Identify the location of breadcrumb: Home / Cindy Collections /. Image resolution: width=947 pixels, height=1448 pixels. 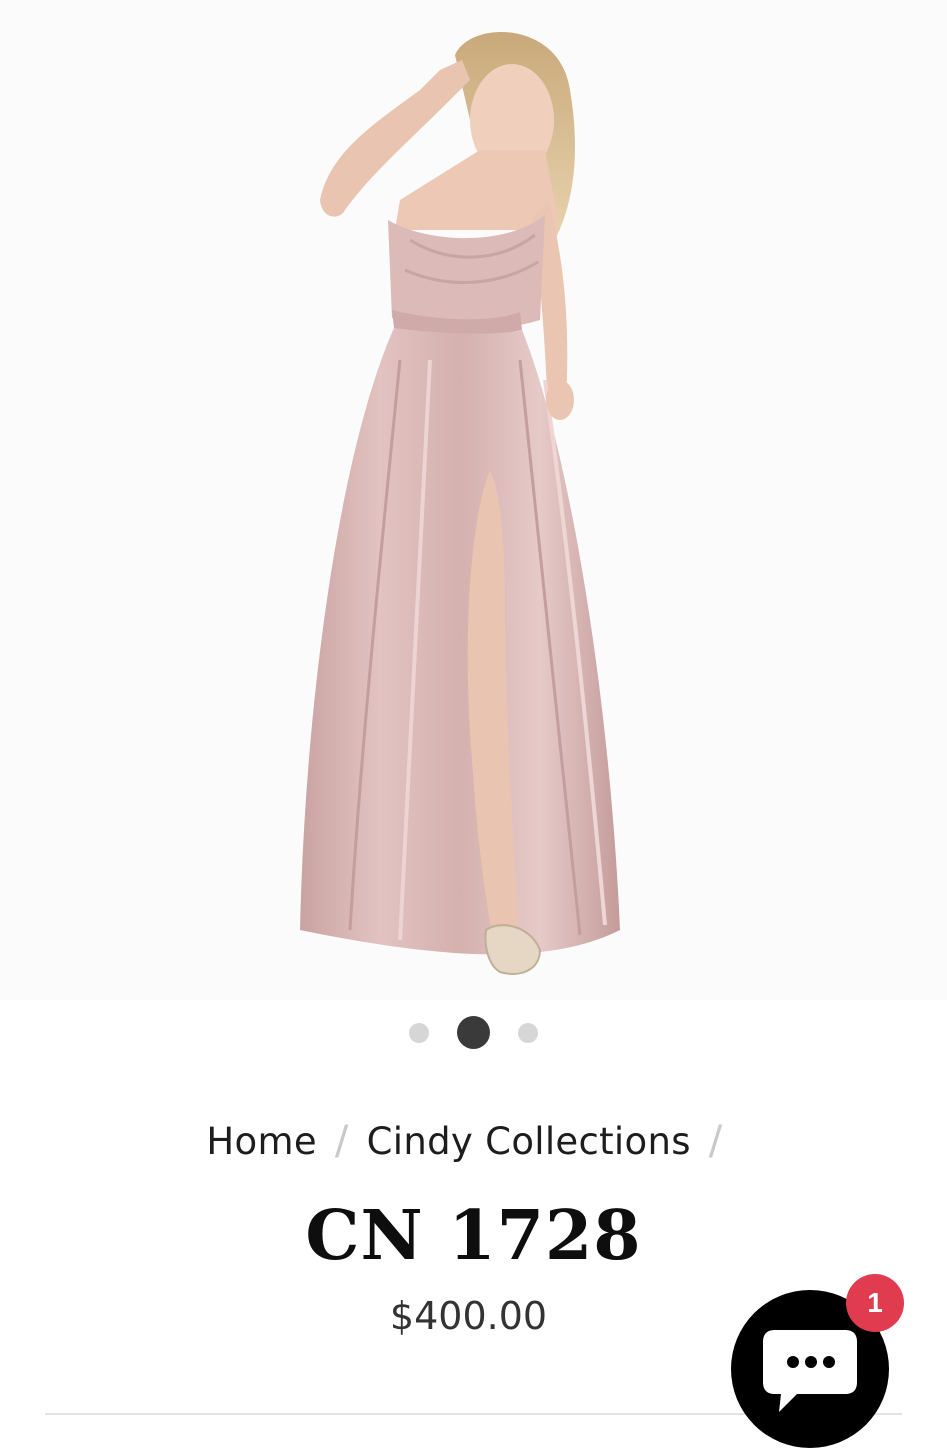
(473, 1141).